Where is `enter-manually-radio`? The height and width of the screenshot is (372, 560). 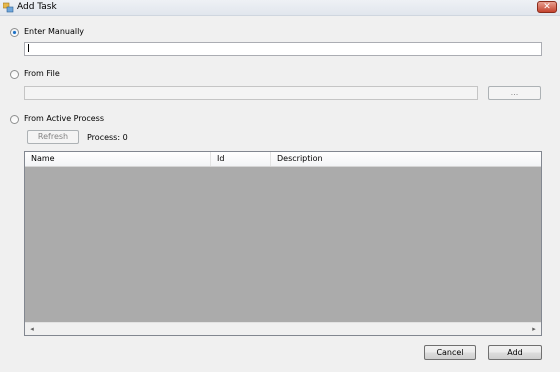 enter-manually-radio is located at coordinates (14, 32).